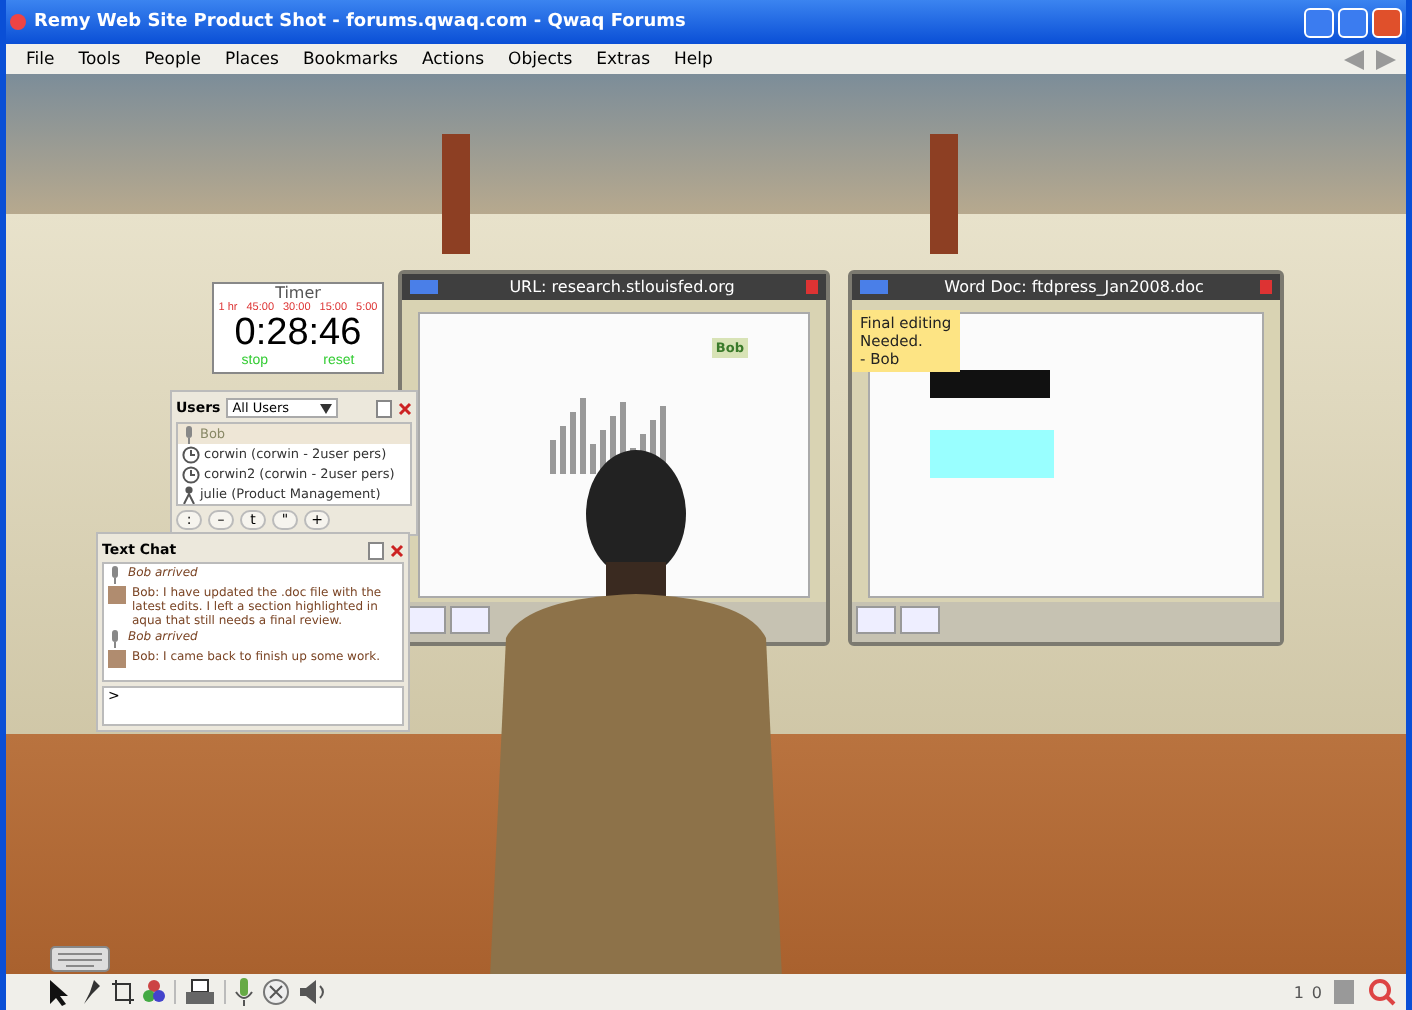 The width and height of the screenshot is (1412, 1010). What do you see at coordinates (298, 293) in the screenshot?
I see `timer-title: Timer` at bounding box center [298, 293].